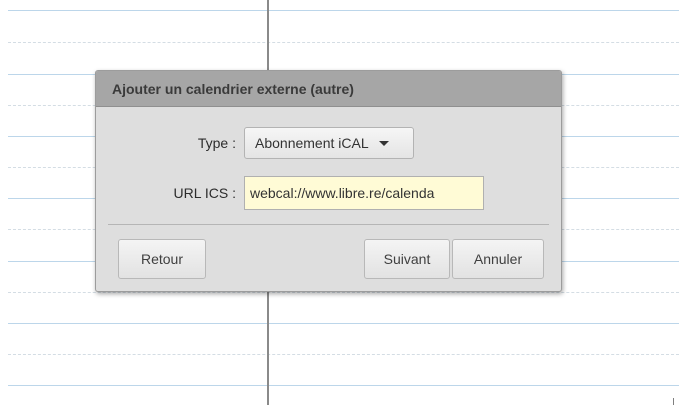  I want to click on url-ics-input, so click(364, 193).